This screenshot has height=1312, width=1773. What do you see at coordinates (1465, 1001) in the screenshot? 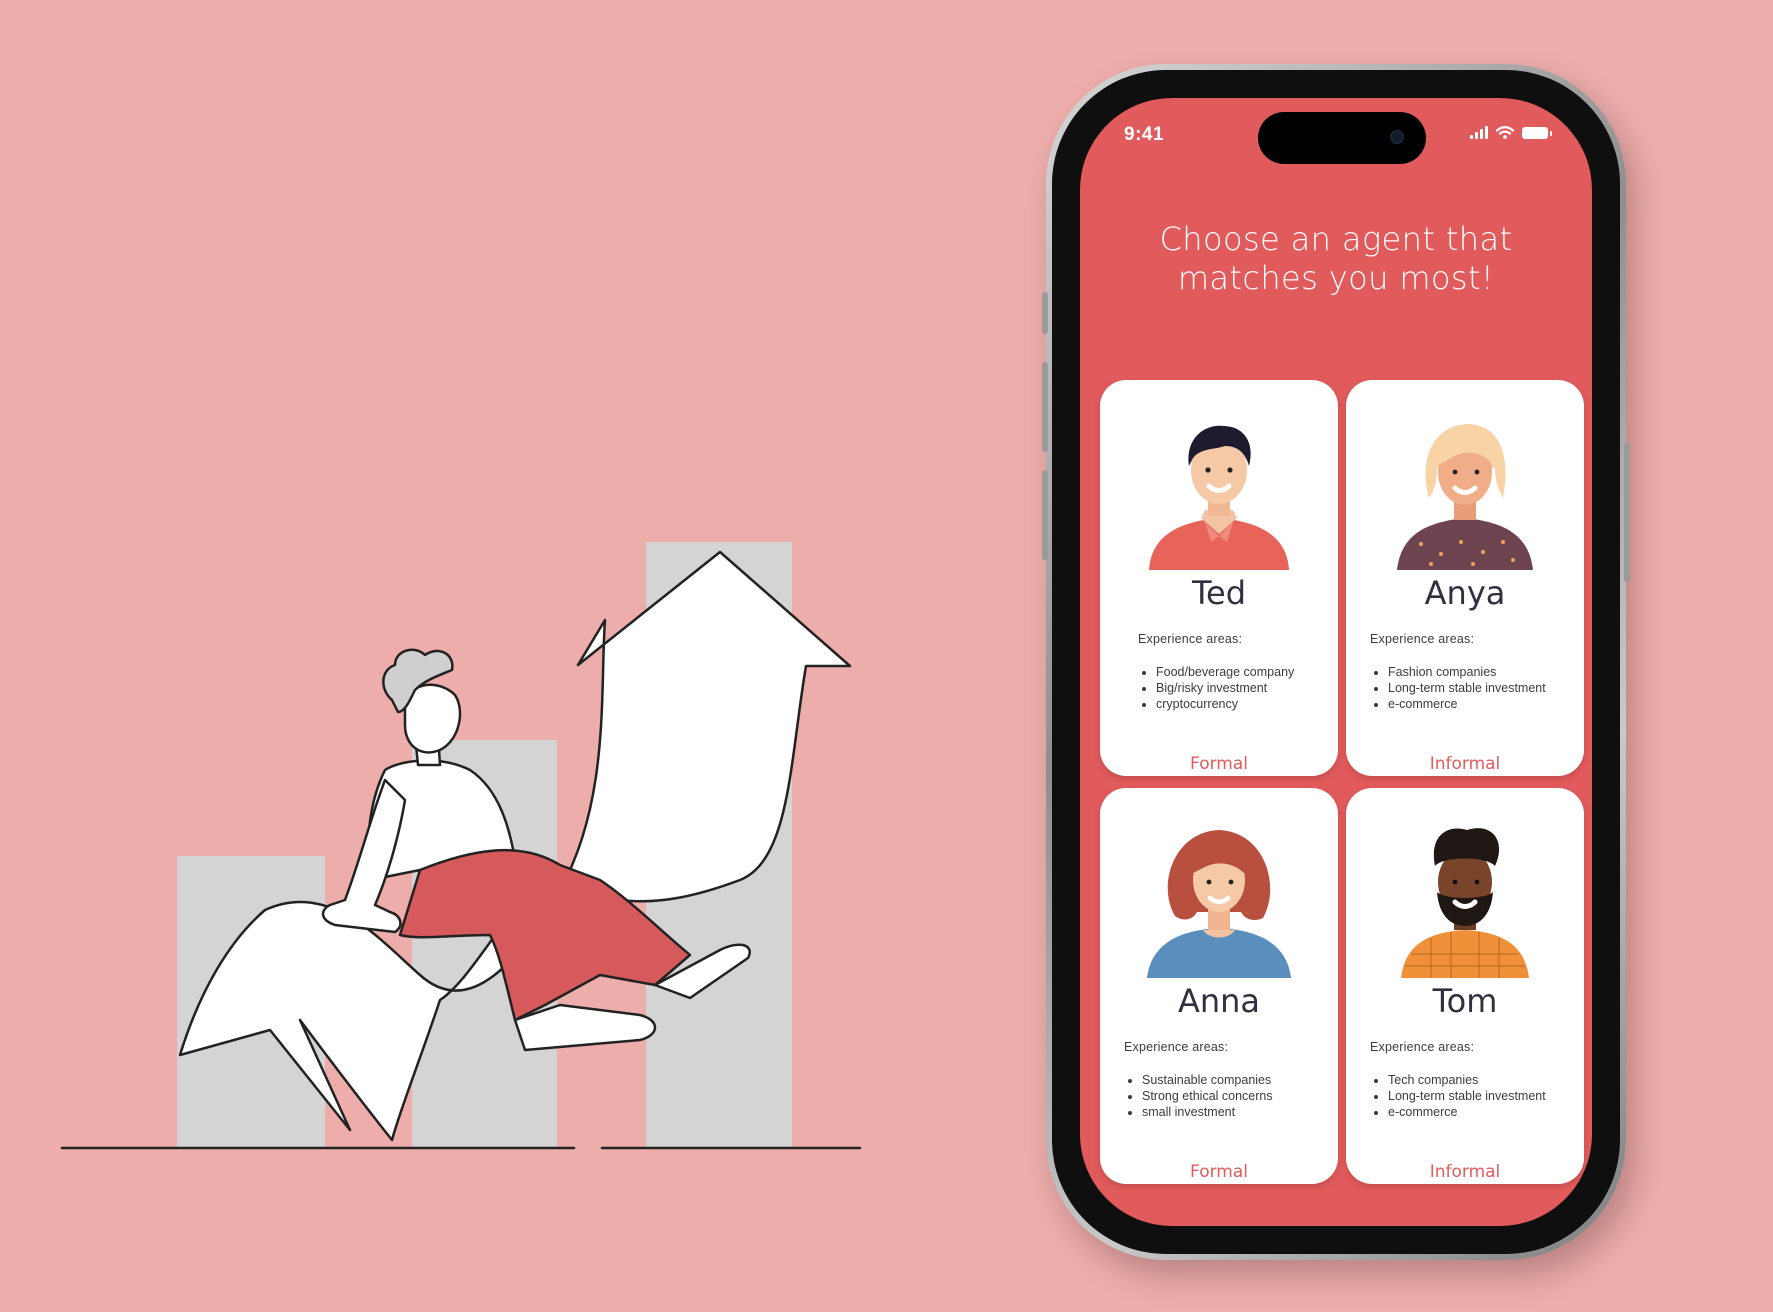
I see `agent-name: Tom` at bounding box center [1465, 1001].